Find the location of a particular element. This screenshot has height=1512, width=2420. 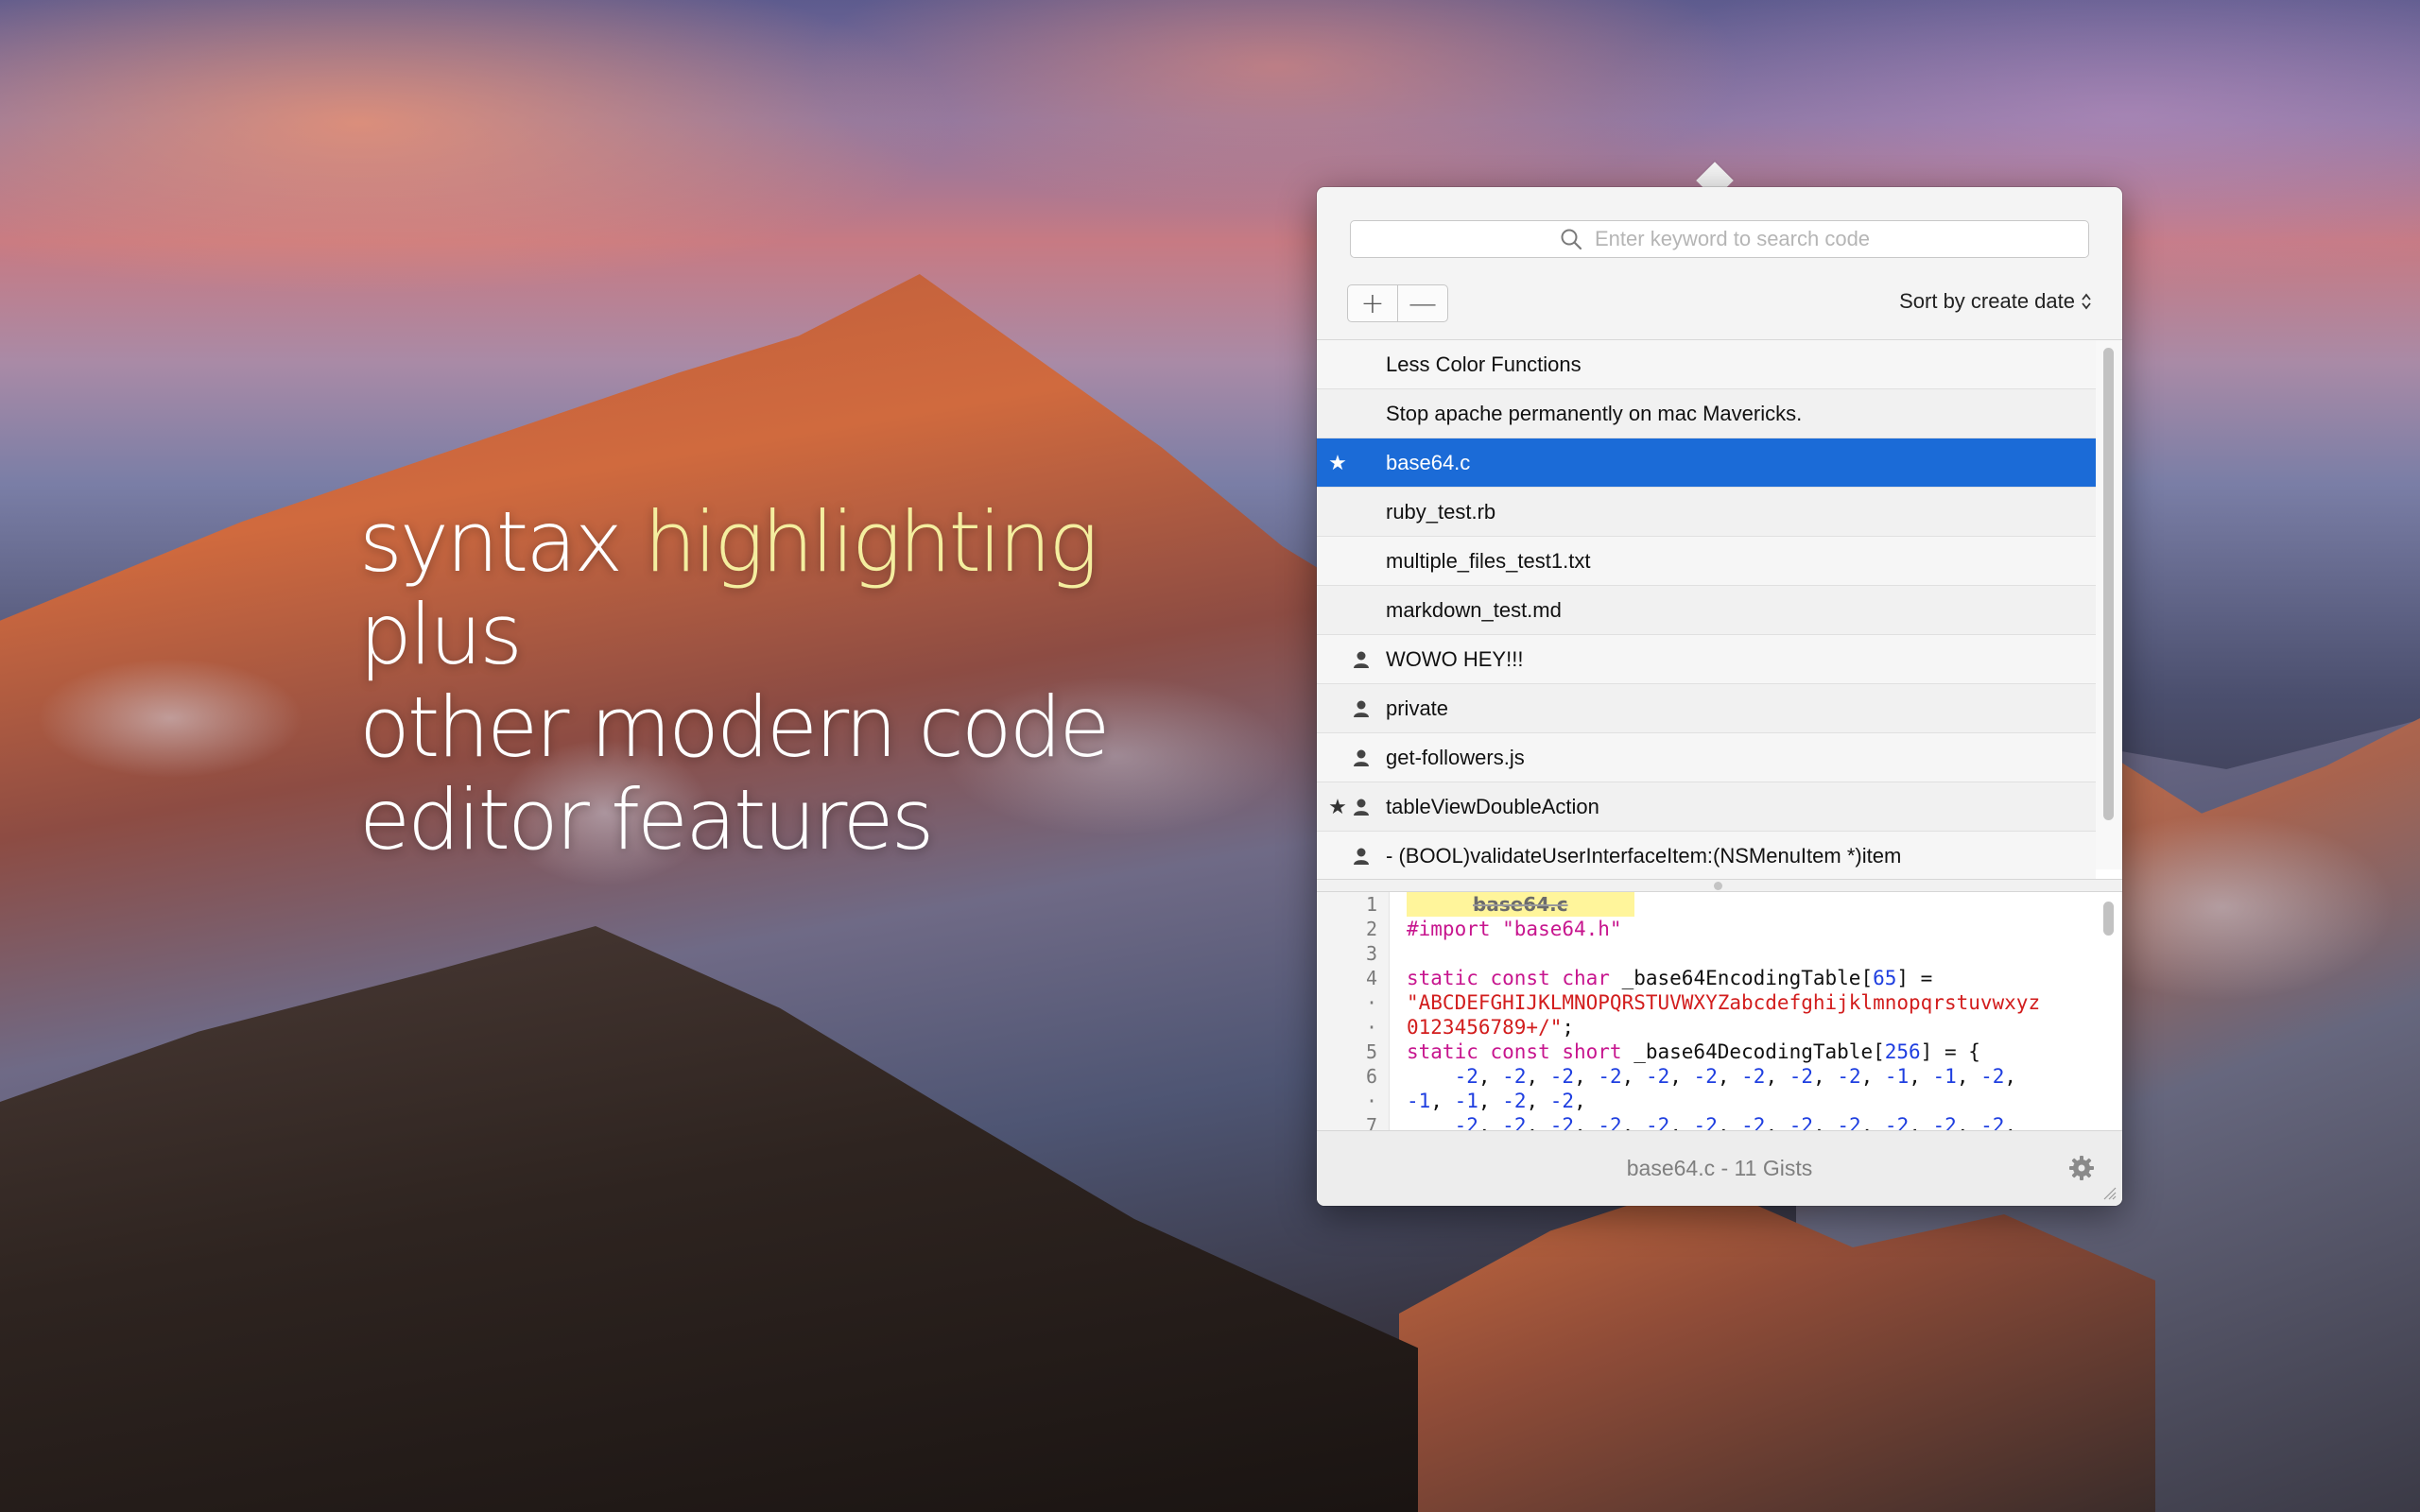

gist-title: WOWO HEY!!! is located at coordinates (1455, 658).